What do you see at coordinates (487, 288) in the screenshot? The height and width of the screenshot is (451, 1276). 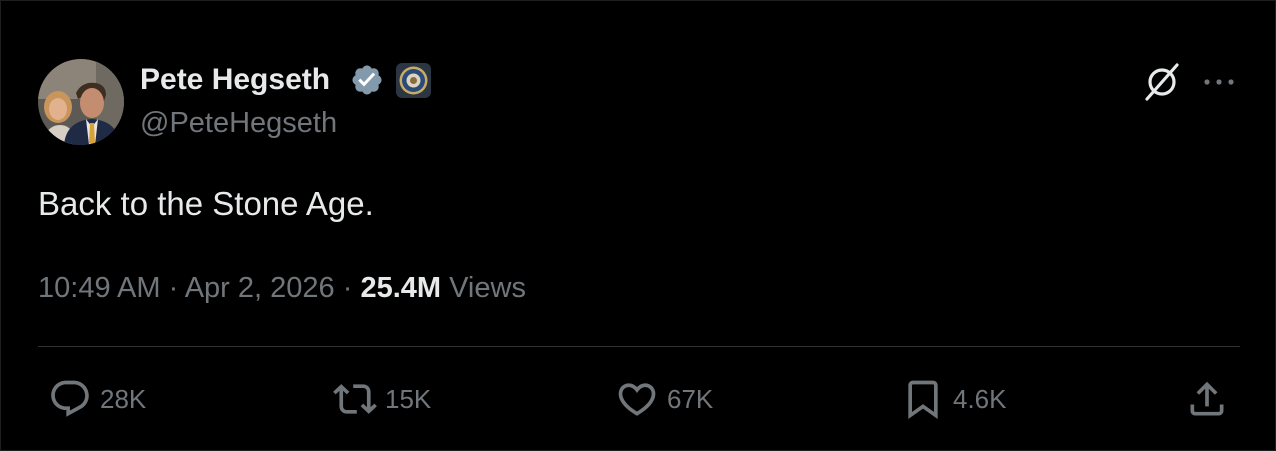 I see `views-label: Views` at bounding box center [487, 288].